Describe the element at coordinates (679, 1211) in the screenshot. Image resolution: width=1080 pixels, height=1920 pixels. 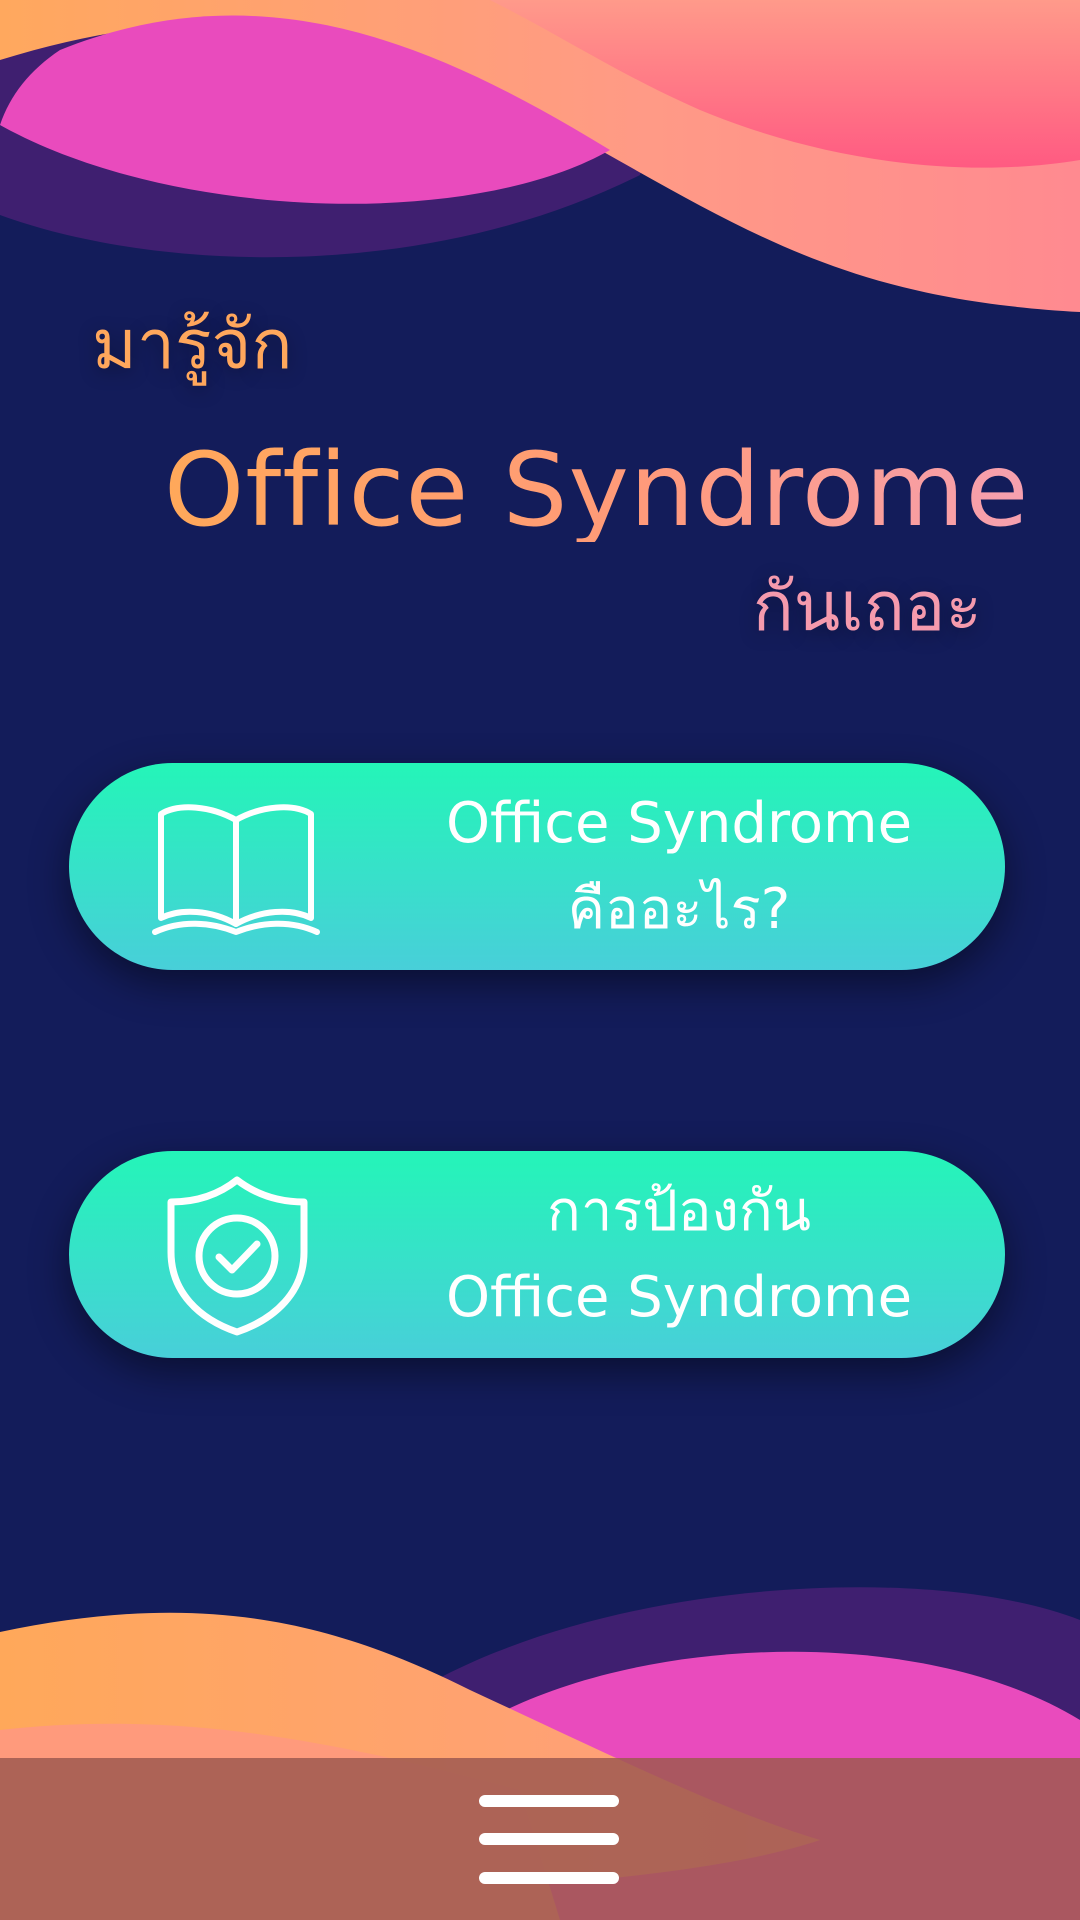
I see `button-2-line-1: การป้องกัน` at that location.